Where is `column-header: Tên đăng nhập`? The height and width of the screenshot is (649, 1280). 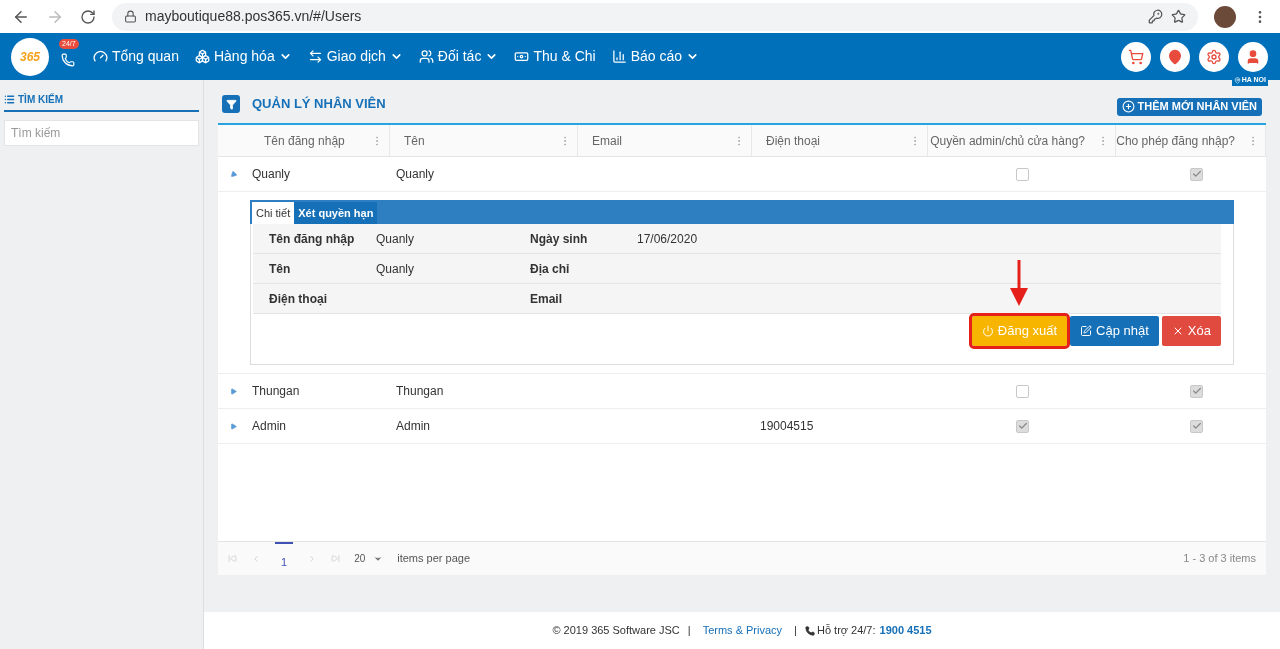
column-header: Tên đăng nhập is located at coordinates (320, 140).